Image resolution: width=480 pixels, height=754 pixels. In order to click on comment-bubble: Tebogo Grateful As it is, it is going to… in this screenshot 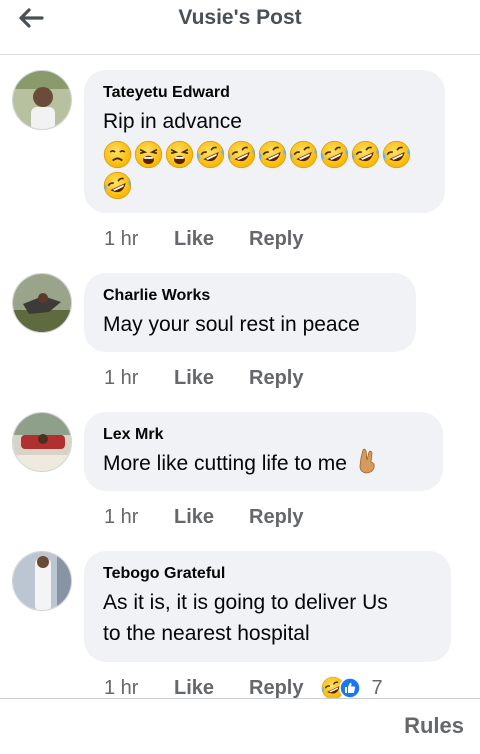, I will do `click(267, 606)`.